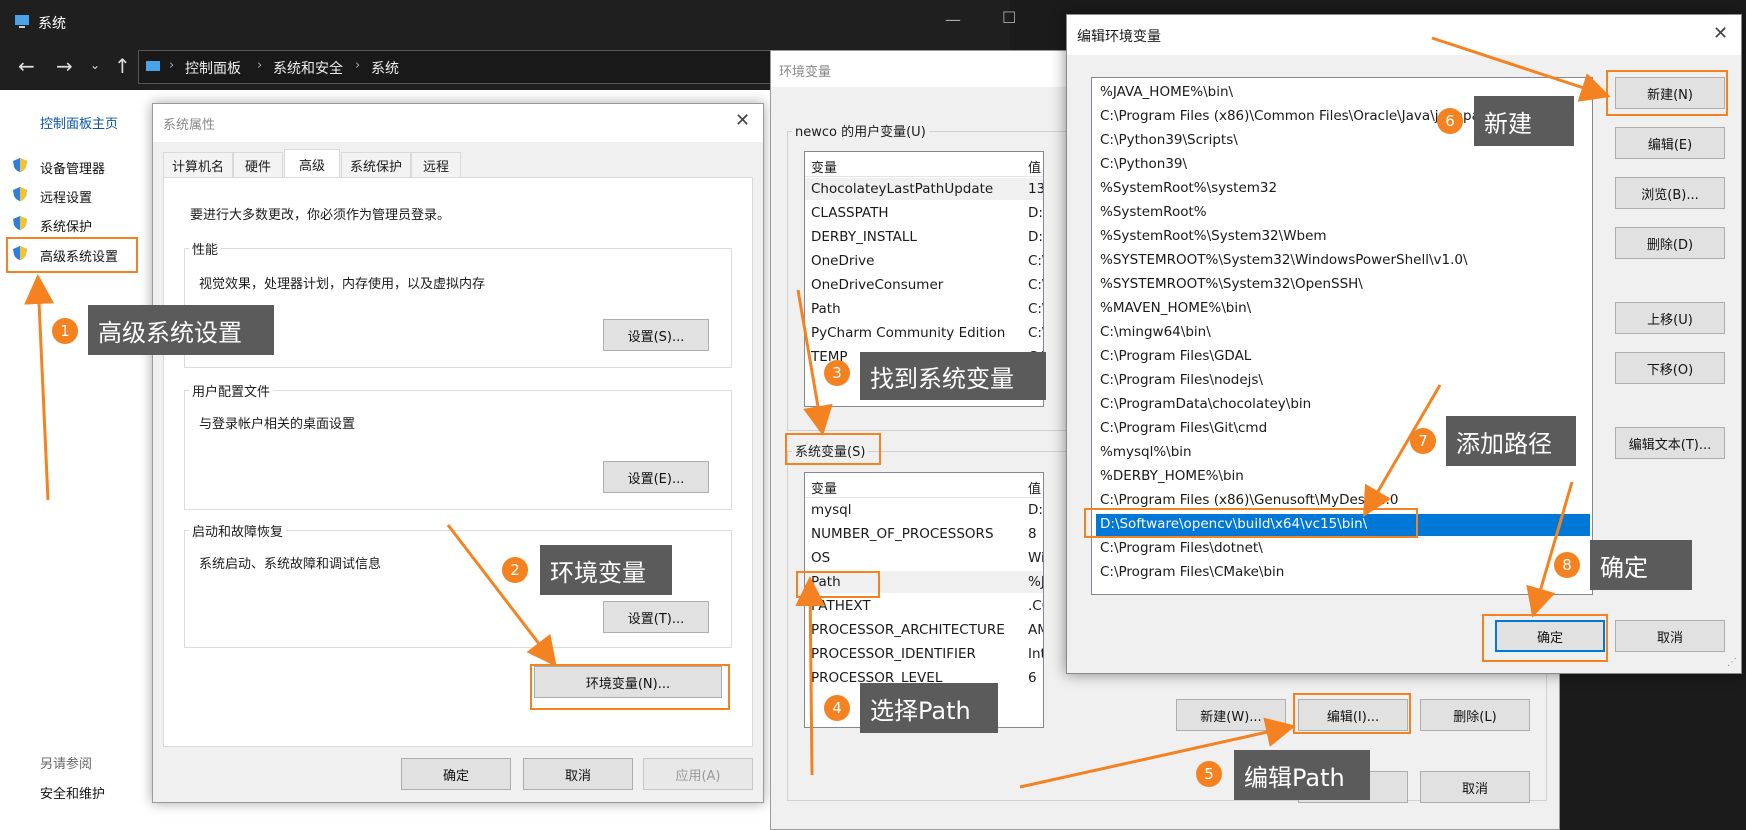 The height and width of the screenshot is (830, 1746). What do you see at coordinates (1209, 774) in the screenshot?
I see `callout-number: 5` at bounding box center [1209, 774].